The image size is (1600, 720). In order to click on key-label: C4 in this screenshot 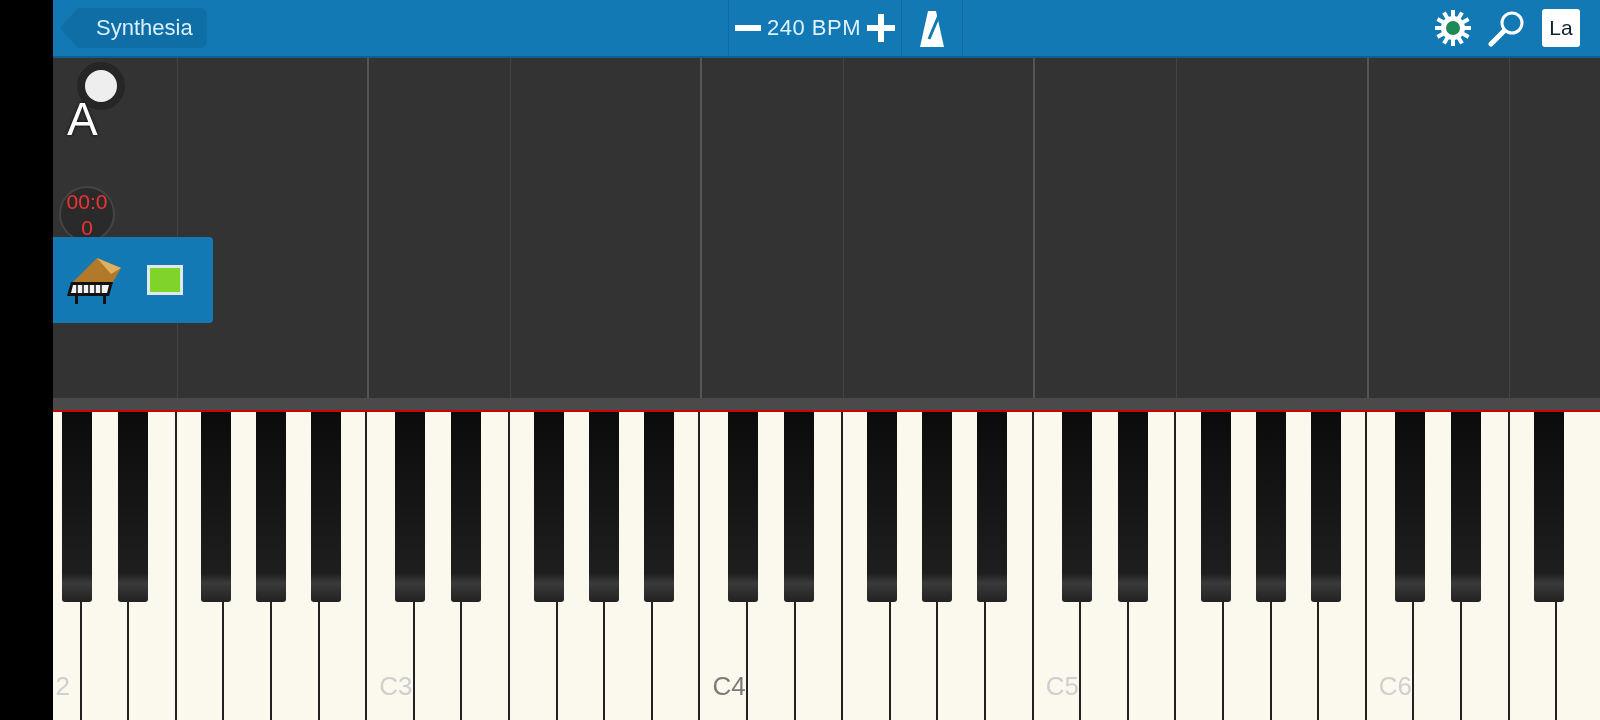, I will do `click(729, 686)`.